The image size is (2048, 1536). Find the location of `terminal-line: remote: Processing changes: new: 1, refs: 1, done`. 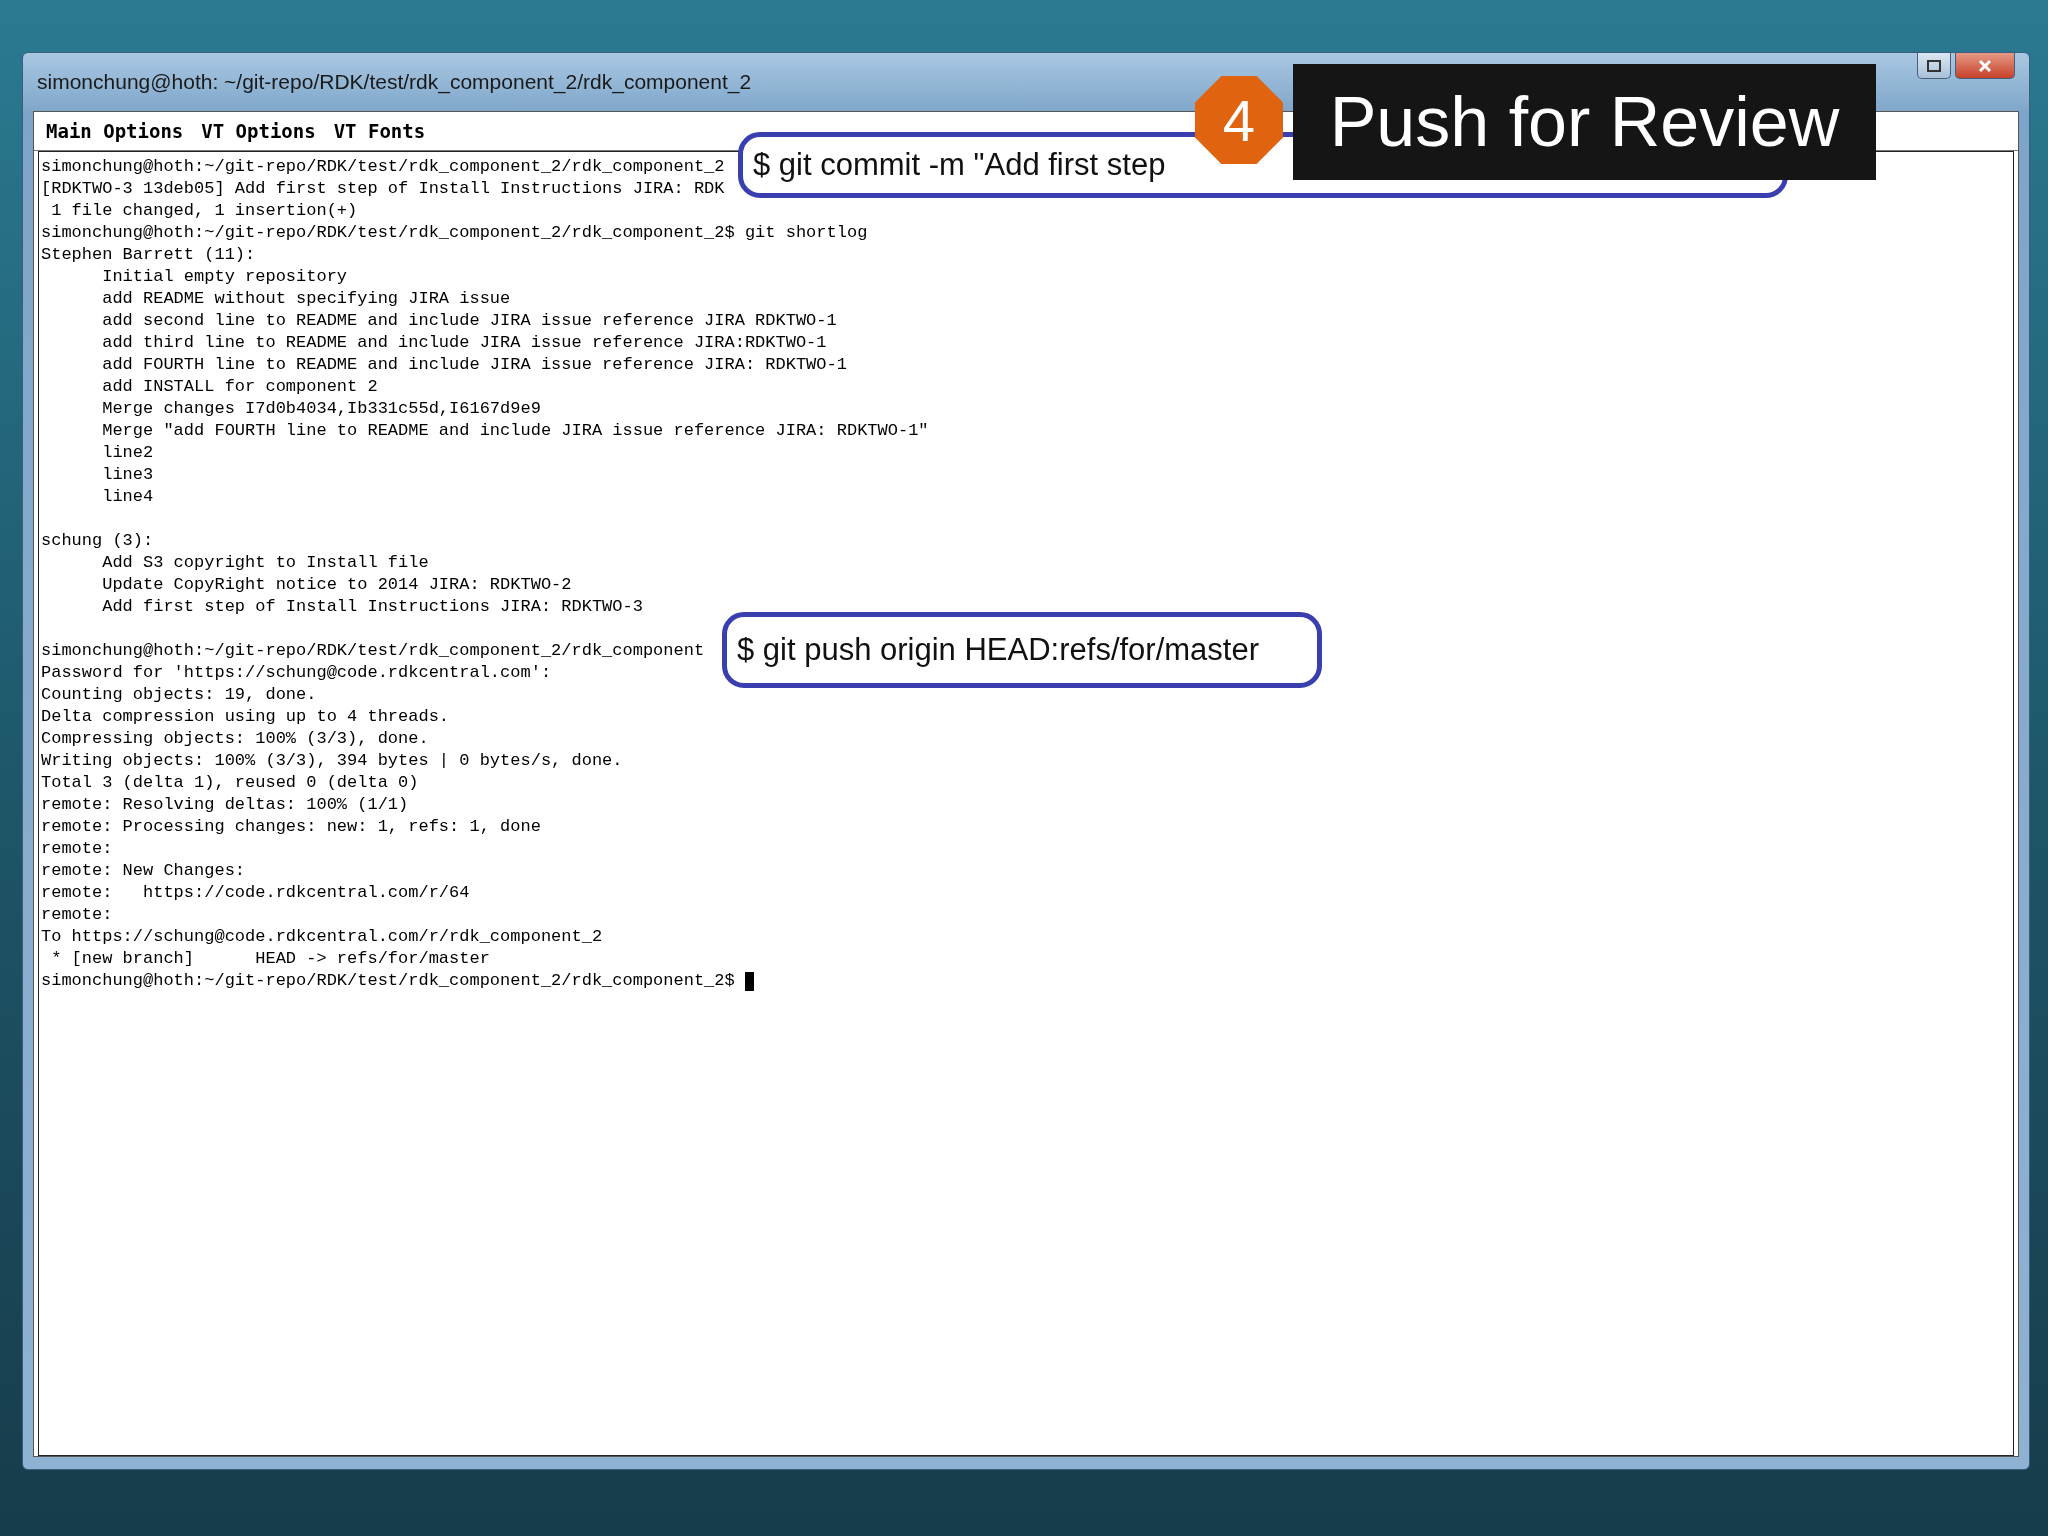

terminal-line: remote: Processing changes: new: 1, refs: 1, done is located at coordinates (291, 827).